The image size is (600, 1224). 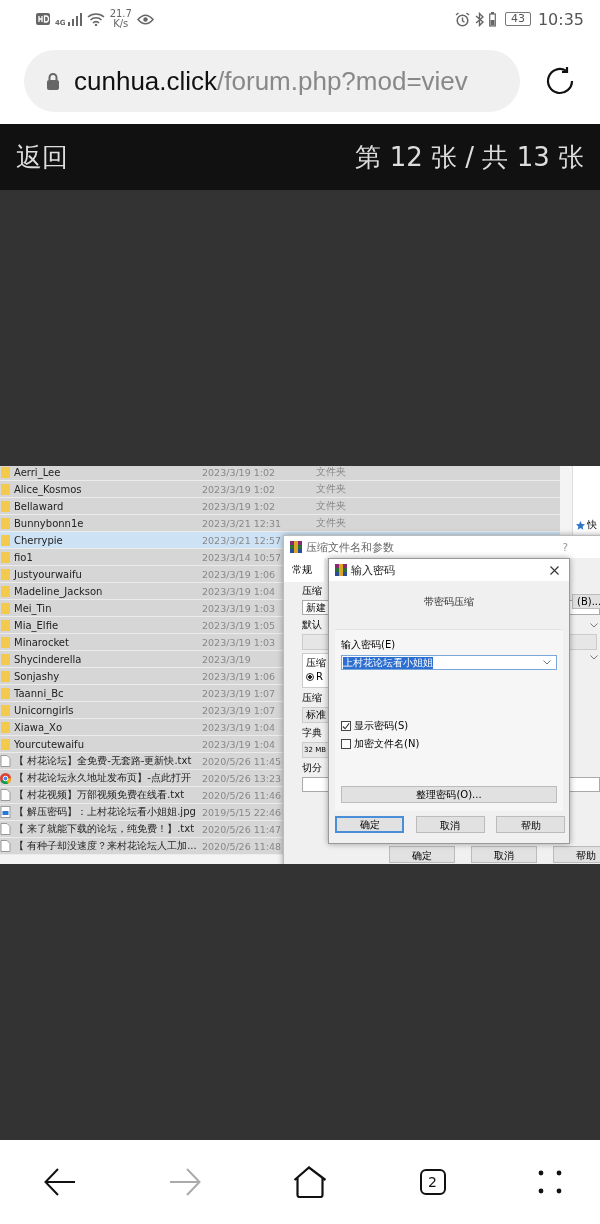 What do you see at coordinates (280, 473) in the screenshot?
I see `file-row: Aerri_Lee 2023/3/19 1:02 文件夹` at bounding box center [280, 473].